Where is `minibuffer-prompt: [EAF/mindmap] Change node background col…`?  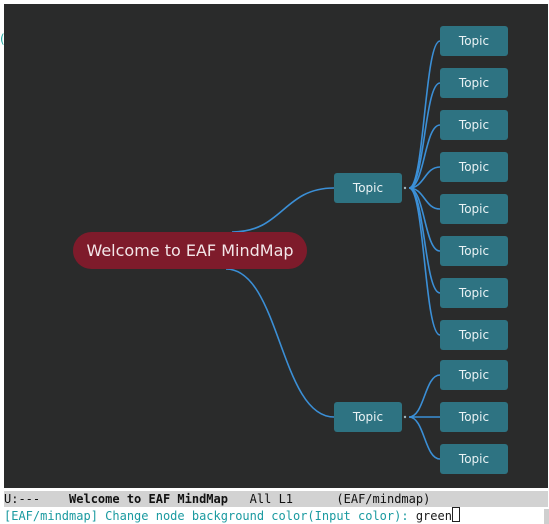
minibuffer-prompt: [EAF/mindmap] Change node background col… is located at coordinates (210, 516).